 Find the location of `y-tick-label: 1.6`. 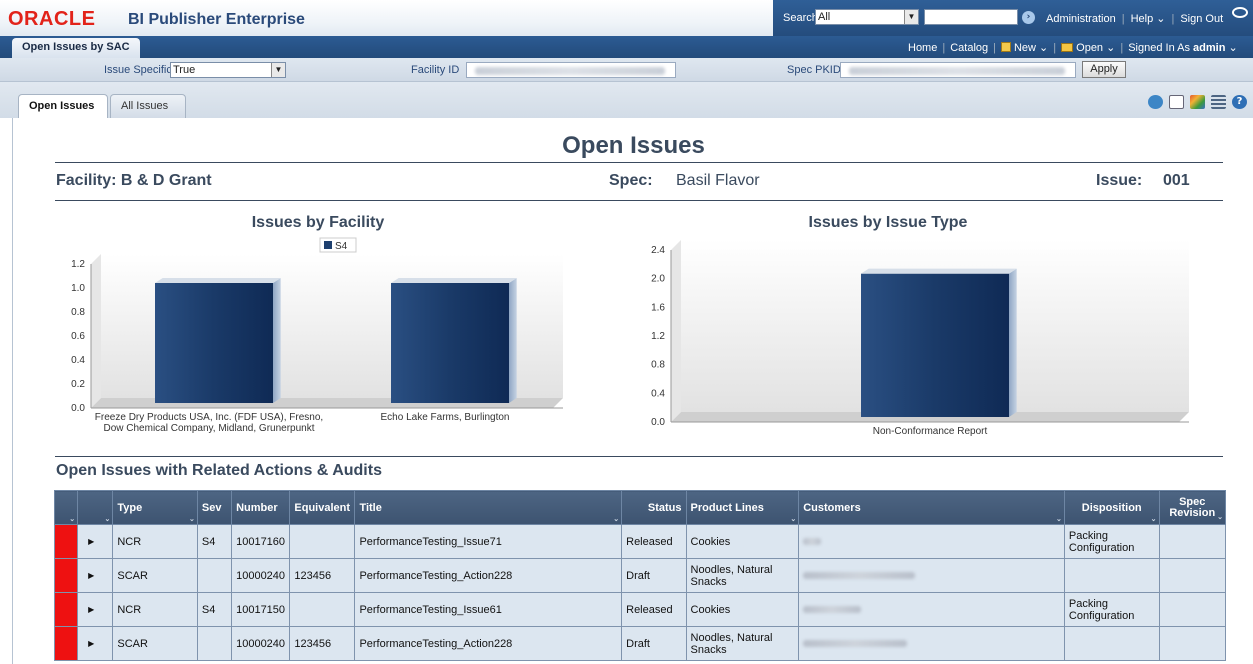

y-tick-label: 1.6 is located at coordinates (658, 307).